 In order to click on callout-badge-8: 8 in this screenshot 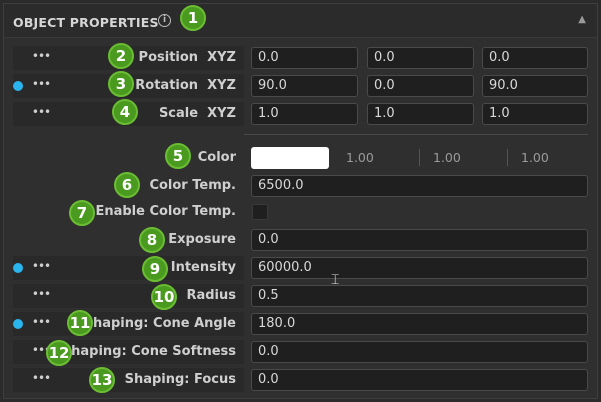, I will do `click(152, 240)`.